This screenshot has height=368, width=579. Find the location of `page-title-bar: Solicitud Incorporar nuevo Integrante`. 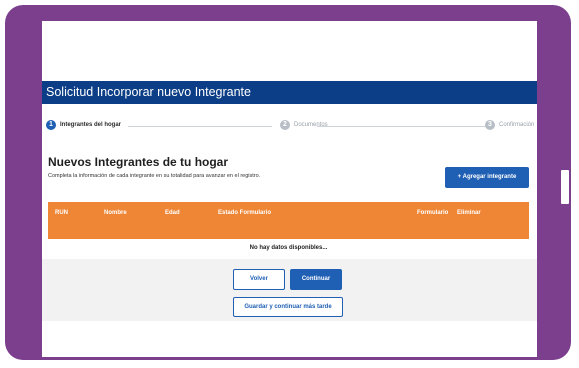

page-title-bar: Solicitud Incorporar nuevo Integrante is located at coordinates (289, 92).